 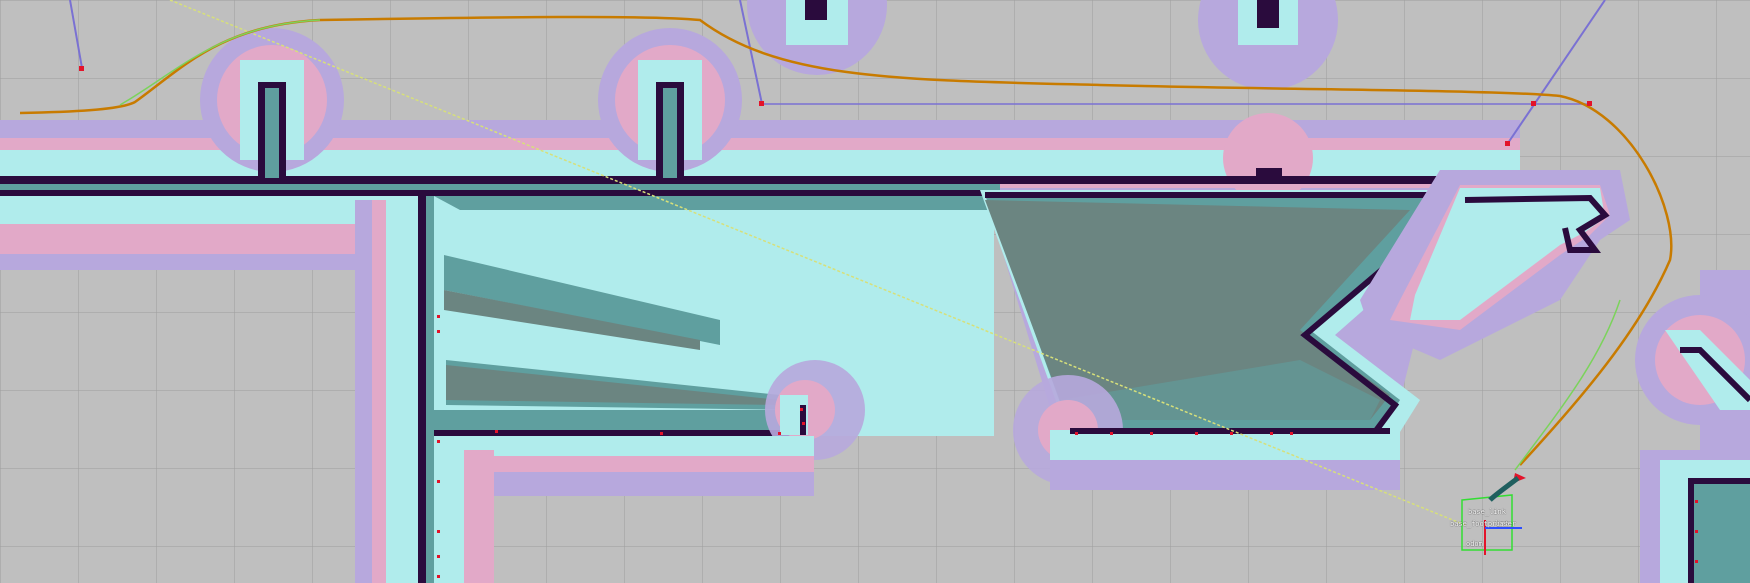 What do you see at coordinates (1506, 524) in the screenshot?
I see `robot-frame-label: laser` at bounding box center [1506, 524].